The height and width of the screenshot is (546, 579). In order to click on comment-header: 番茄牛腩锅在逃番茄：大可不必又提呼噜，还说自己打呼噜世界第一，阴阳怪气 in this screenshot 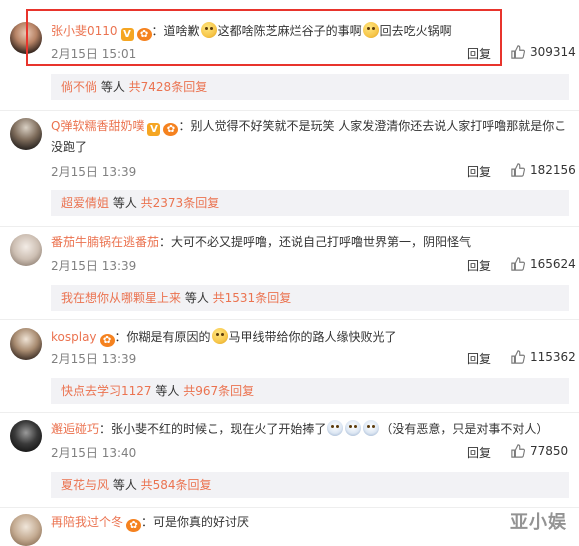, I will do `click(261, 242)`.